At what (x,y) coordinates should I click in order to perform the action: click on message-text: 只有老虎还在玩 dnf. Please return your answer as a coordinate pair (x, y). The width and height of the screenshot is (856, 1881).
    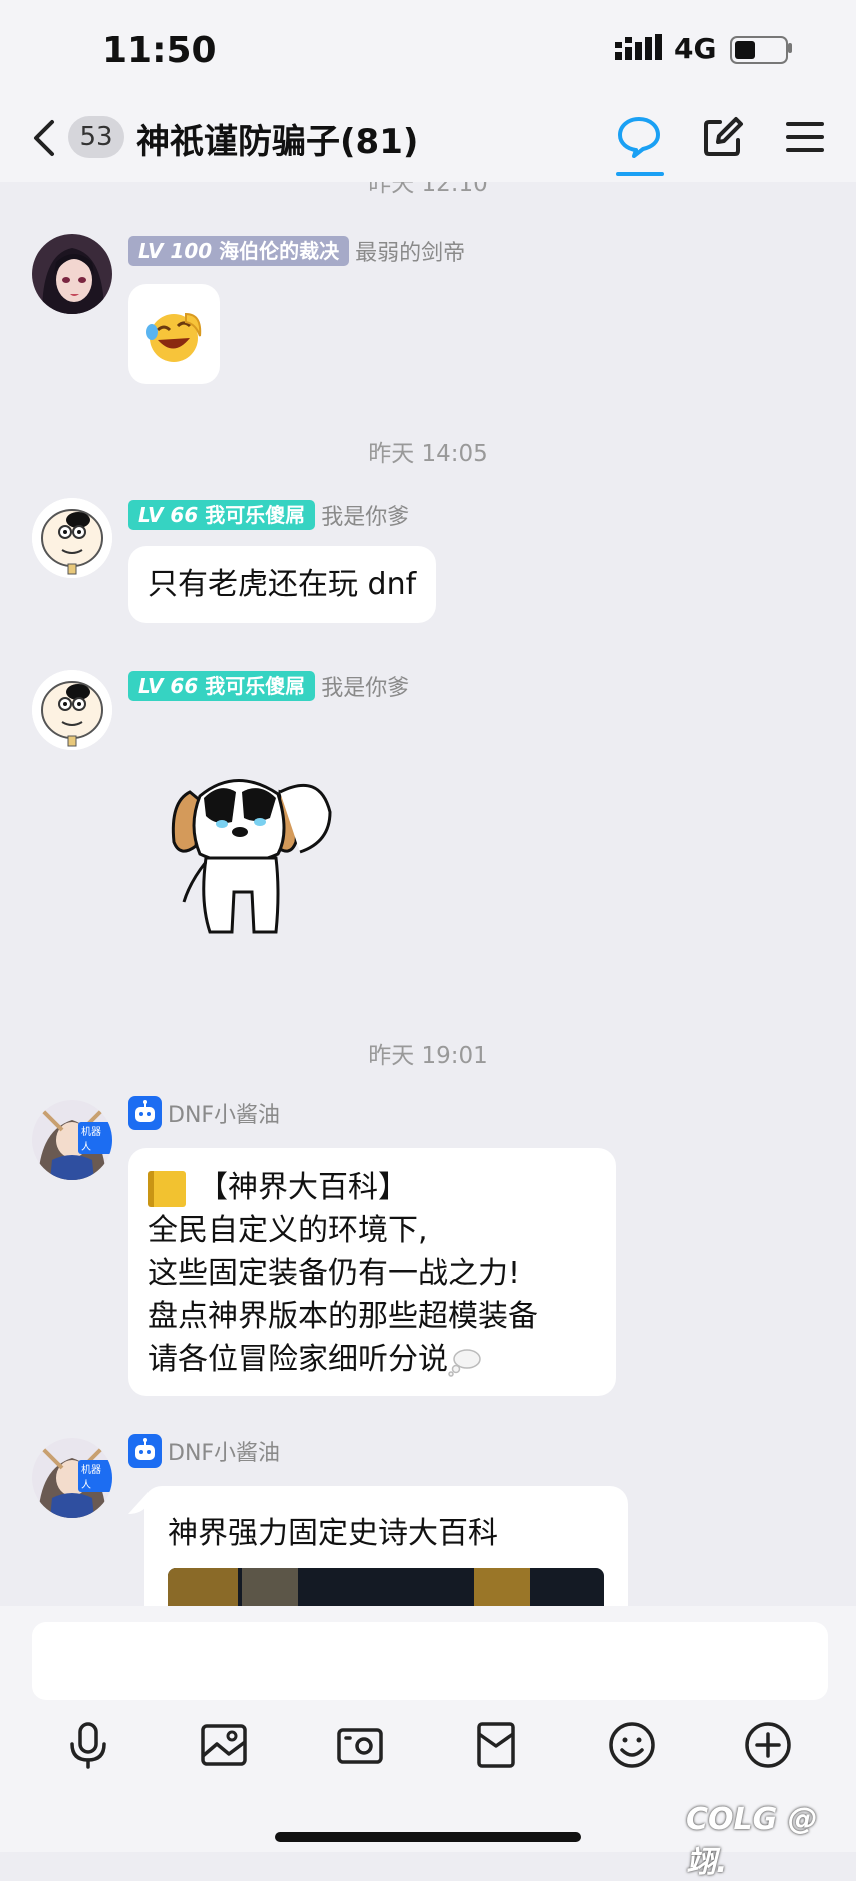
    Looking at the image, I should click on (282, 584).